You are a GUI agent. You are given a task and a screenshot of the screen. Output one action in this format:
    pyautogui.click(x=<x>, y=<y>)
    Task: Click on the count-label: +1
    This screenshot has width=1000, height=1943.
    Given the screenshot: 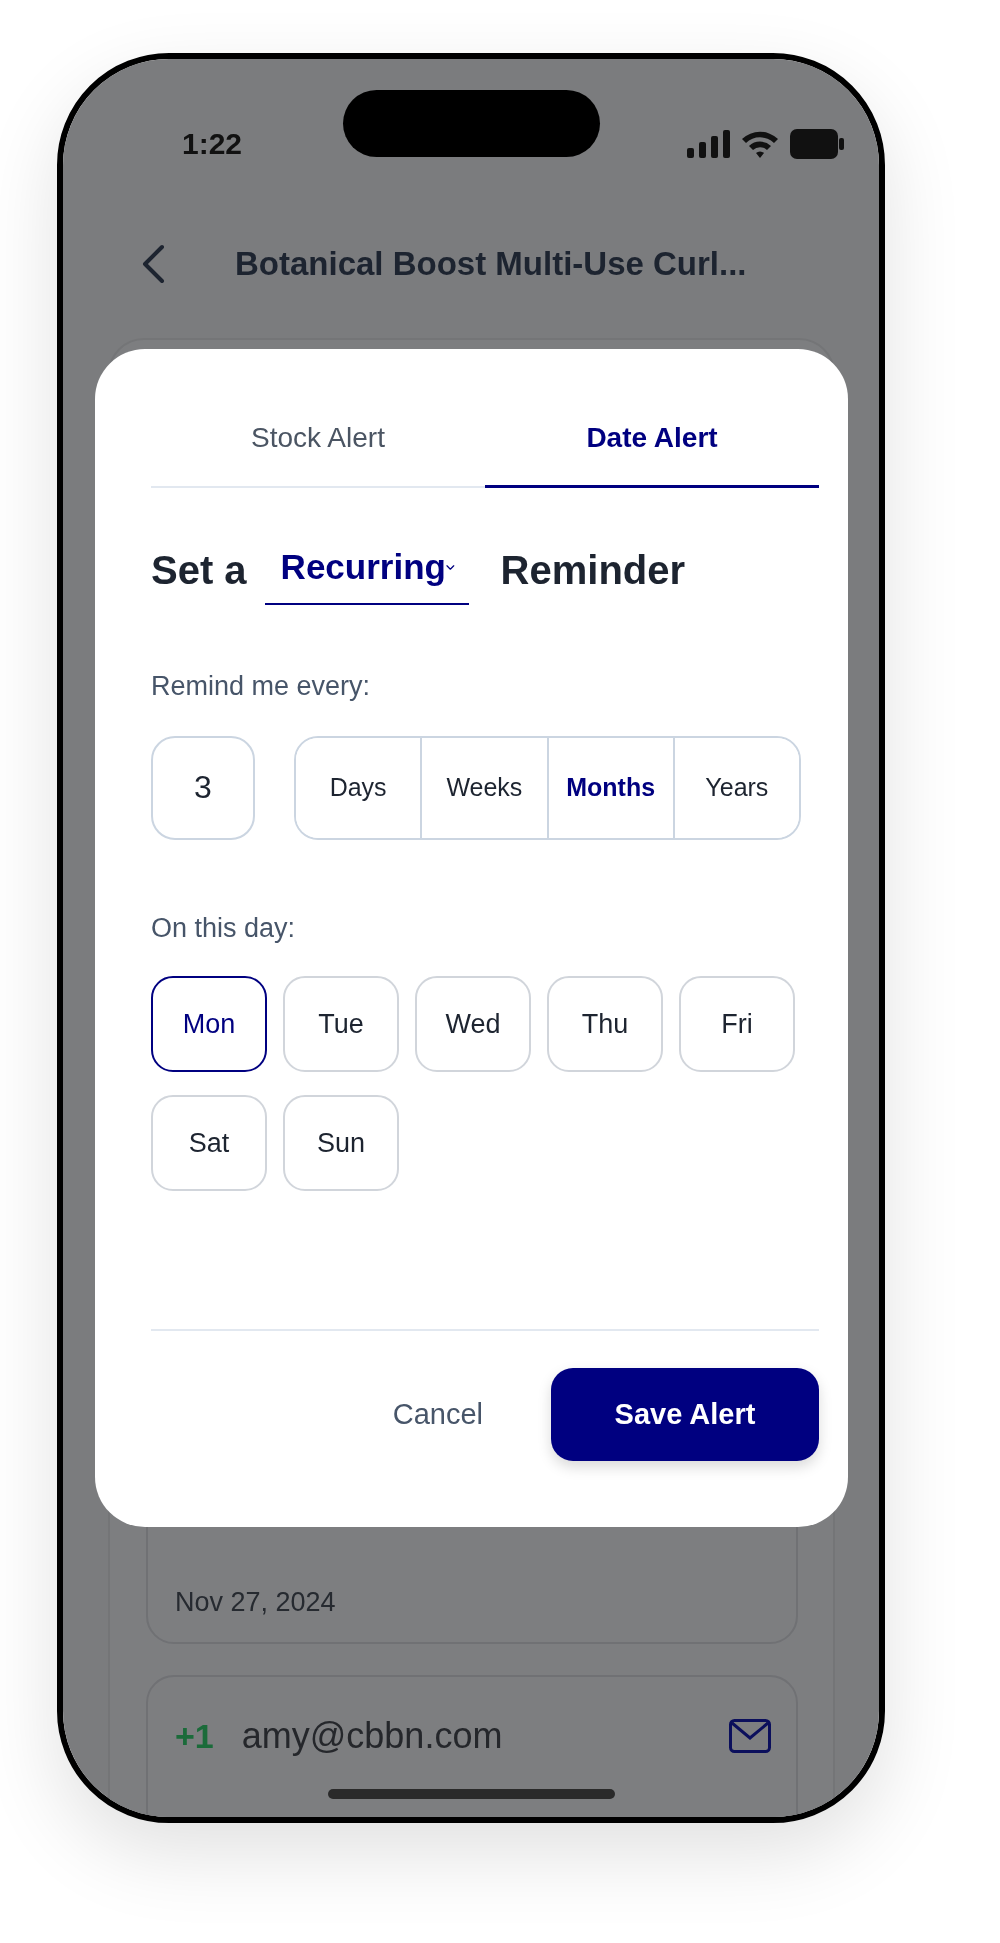 What is the action you would take?
    pyautogui.click(x=194, y=1736)
    